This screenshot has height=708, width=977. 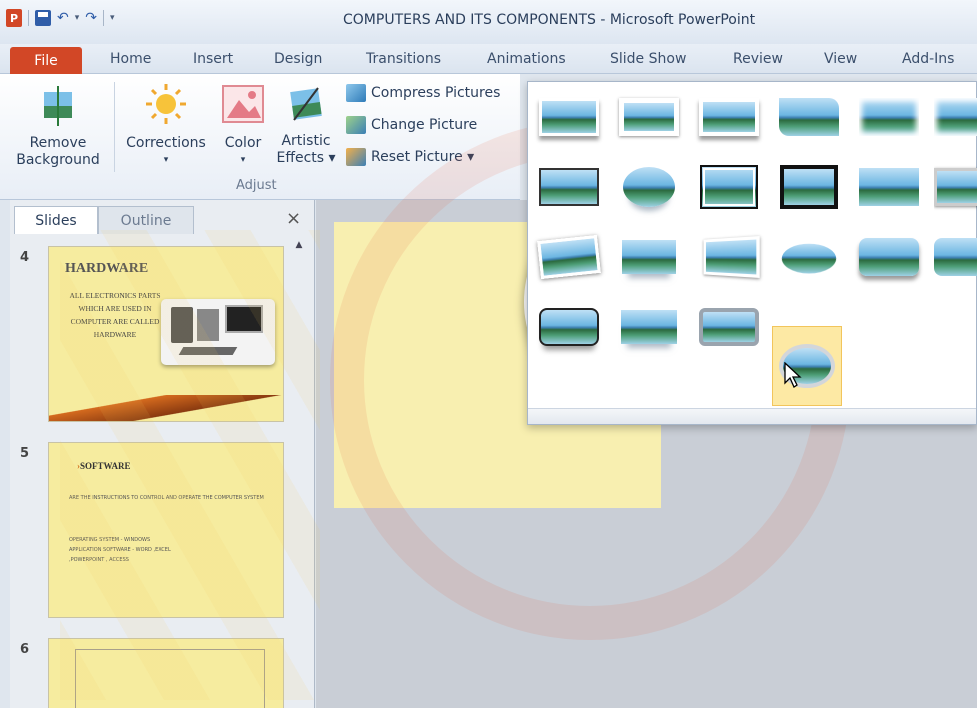 I want to click on gallery-footer, so click(x=752, y=416).